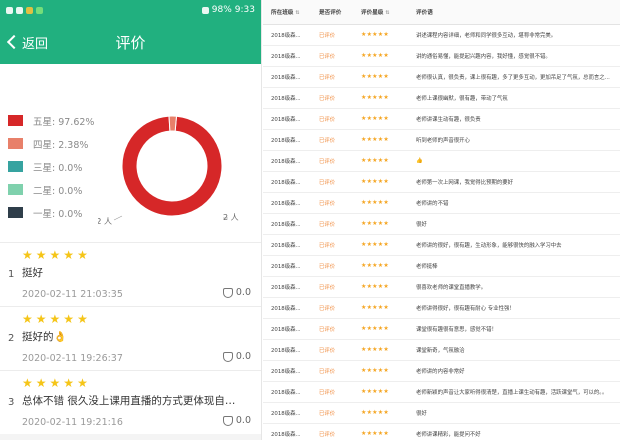 This screenshot has width=620, height=440. I want to click on back-button: 返回, so click(27, 42).